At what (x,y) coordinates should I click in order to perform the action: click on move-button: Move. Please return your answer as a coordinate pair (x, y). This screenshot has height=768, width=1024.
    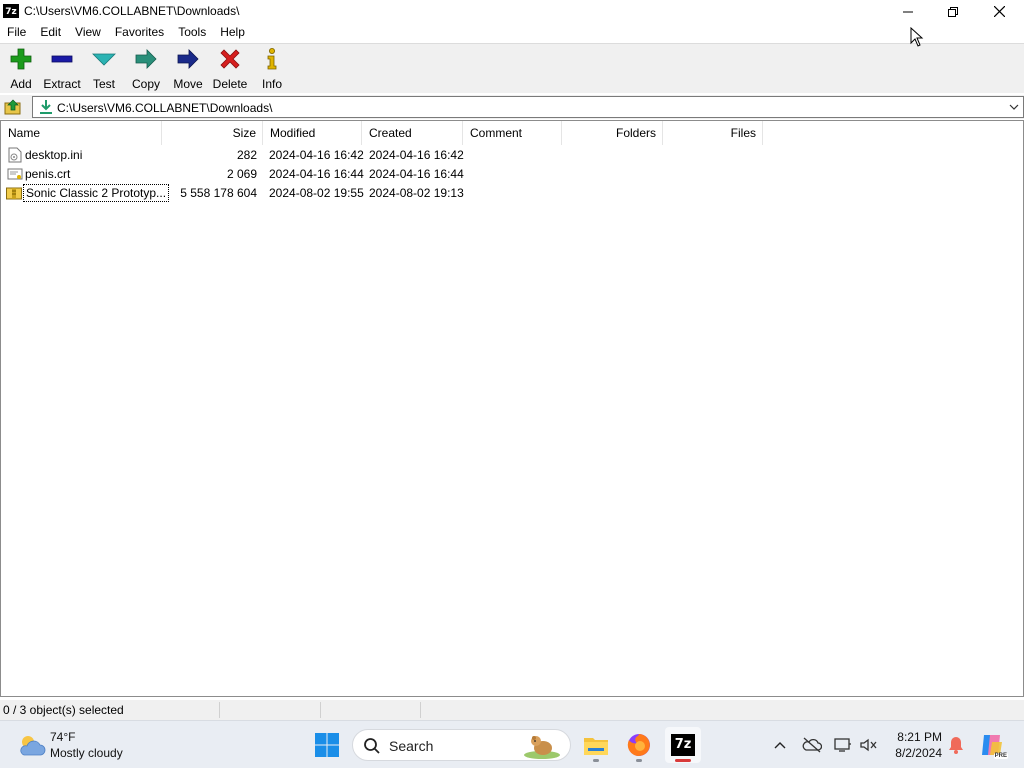
    Looking at the image, I should click on (188, 69).